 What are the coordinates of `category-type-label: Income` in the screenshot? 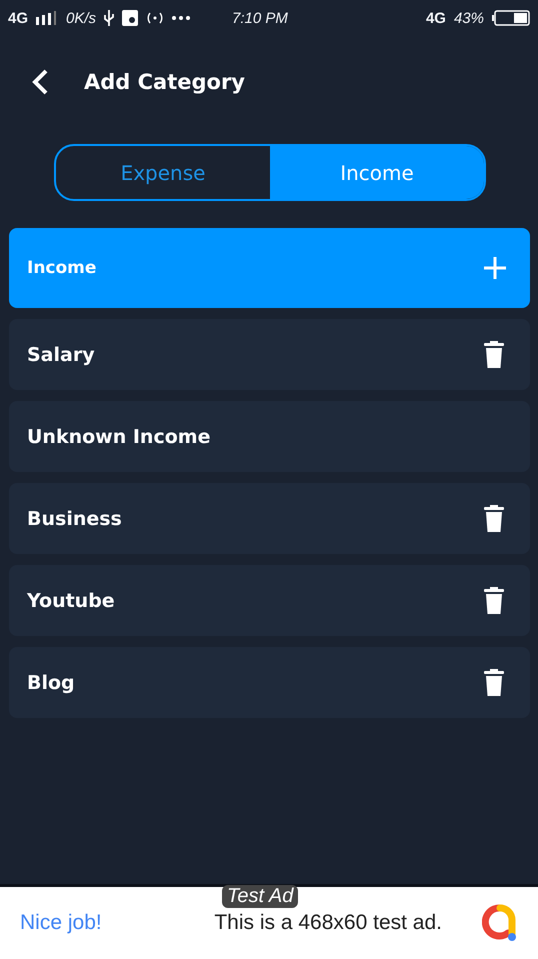 It's located at (61, 268).